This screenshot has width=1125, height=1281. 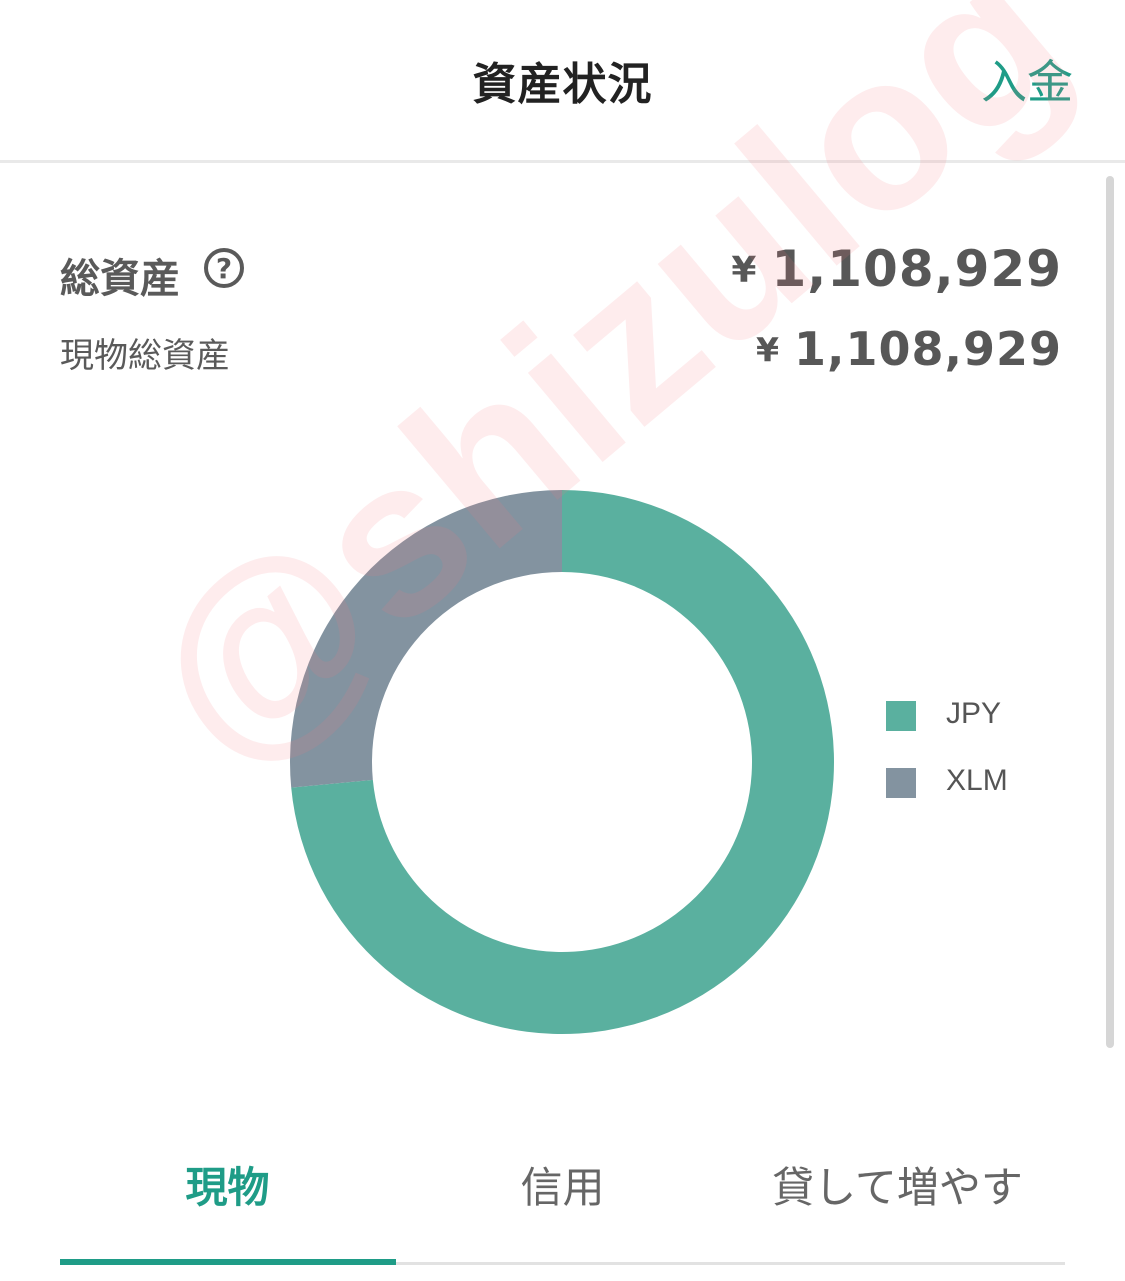 I want to click on app-header: 資産状況 入金, so click(x=562, y=81).